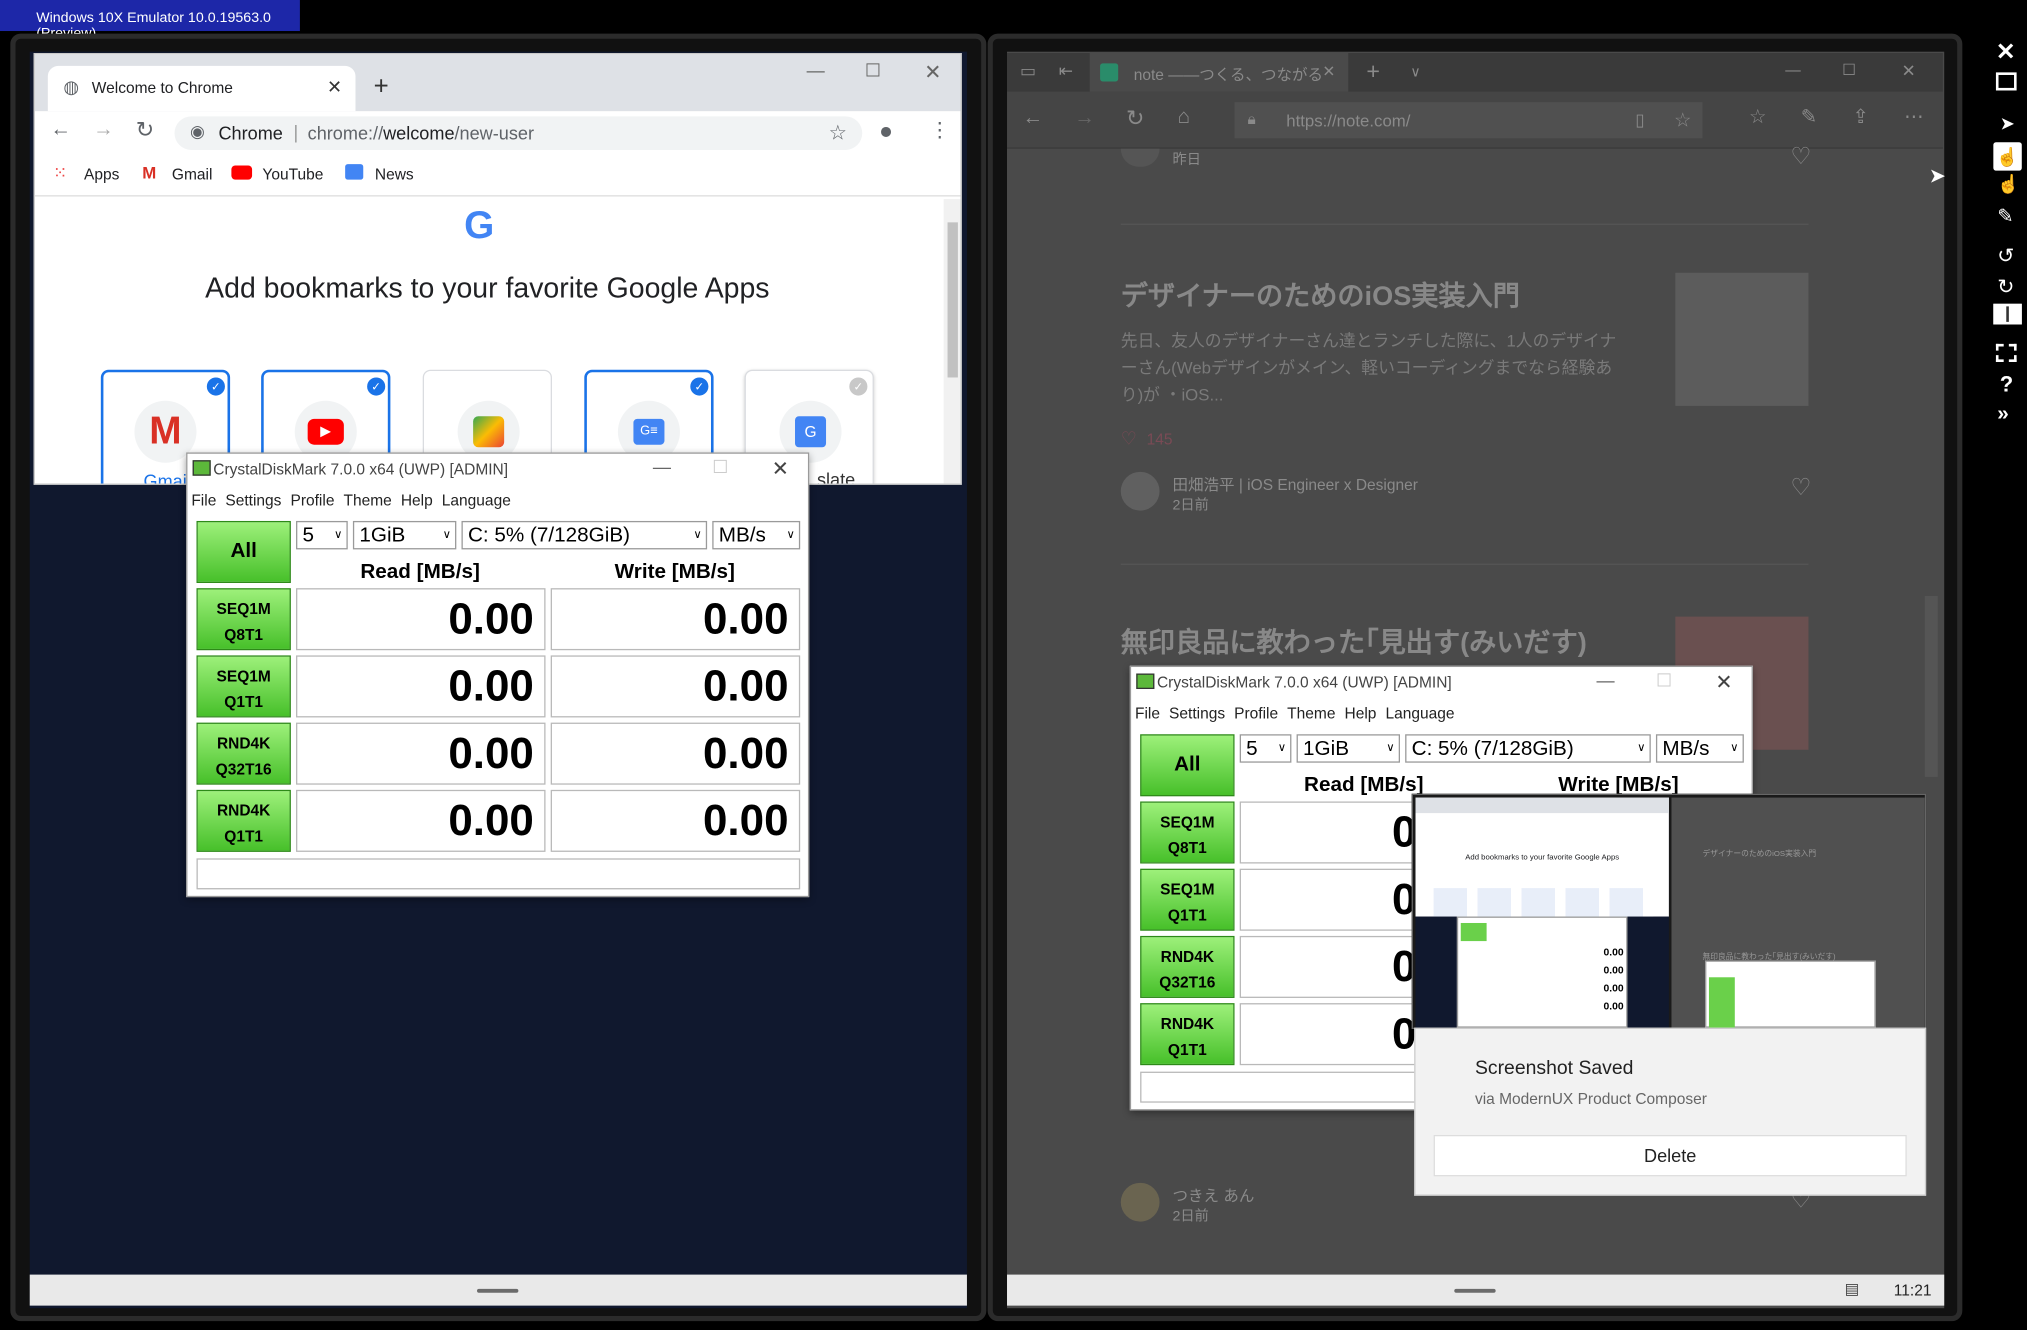 The height and width of the screenshot is (1330, 2027). What do you see at coordinates (1184, 117) in the screenshot?
I see `home-icon: ⌂` at bounding box center [1184, 117].